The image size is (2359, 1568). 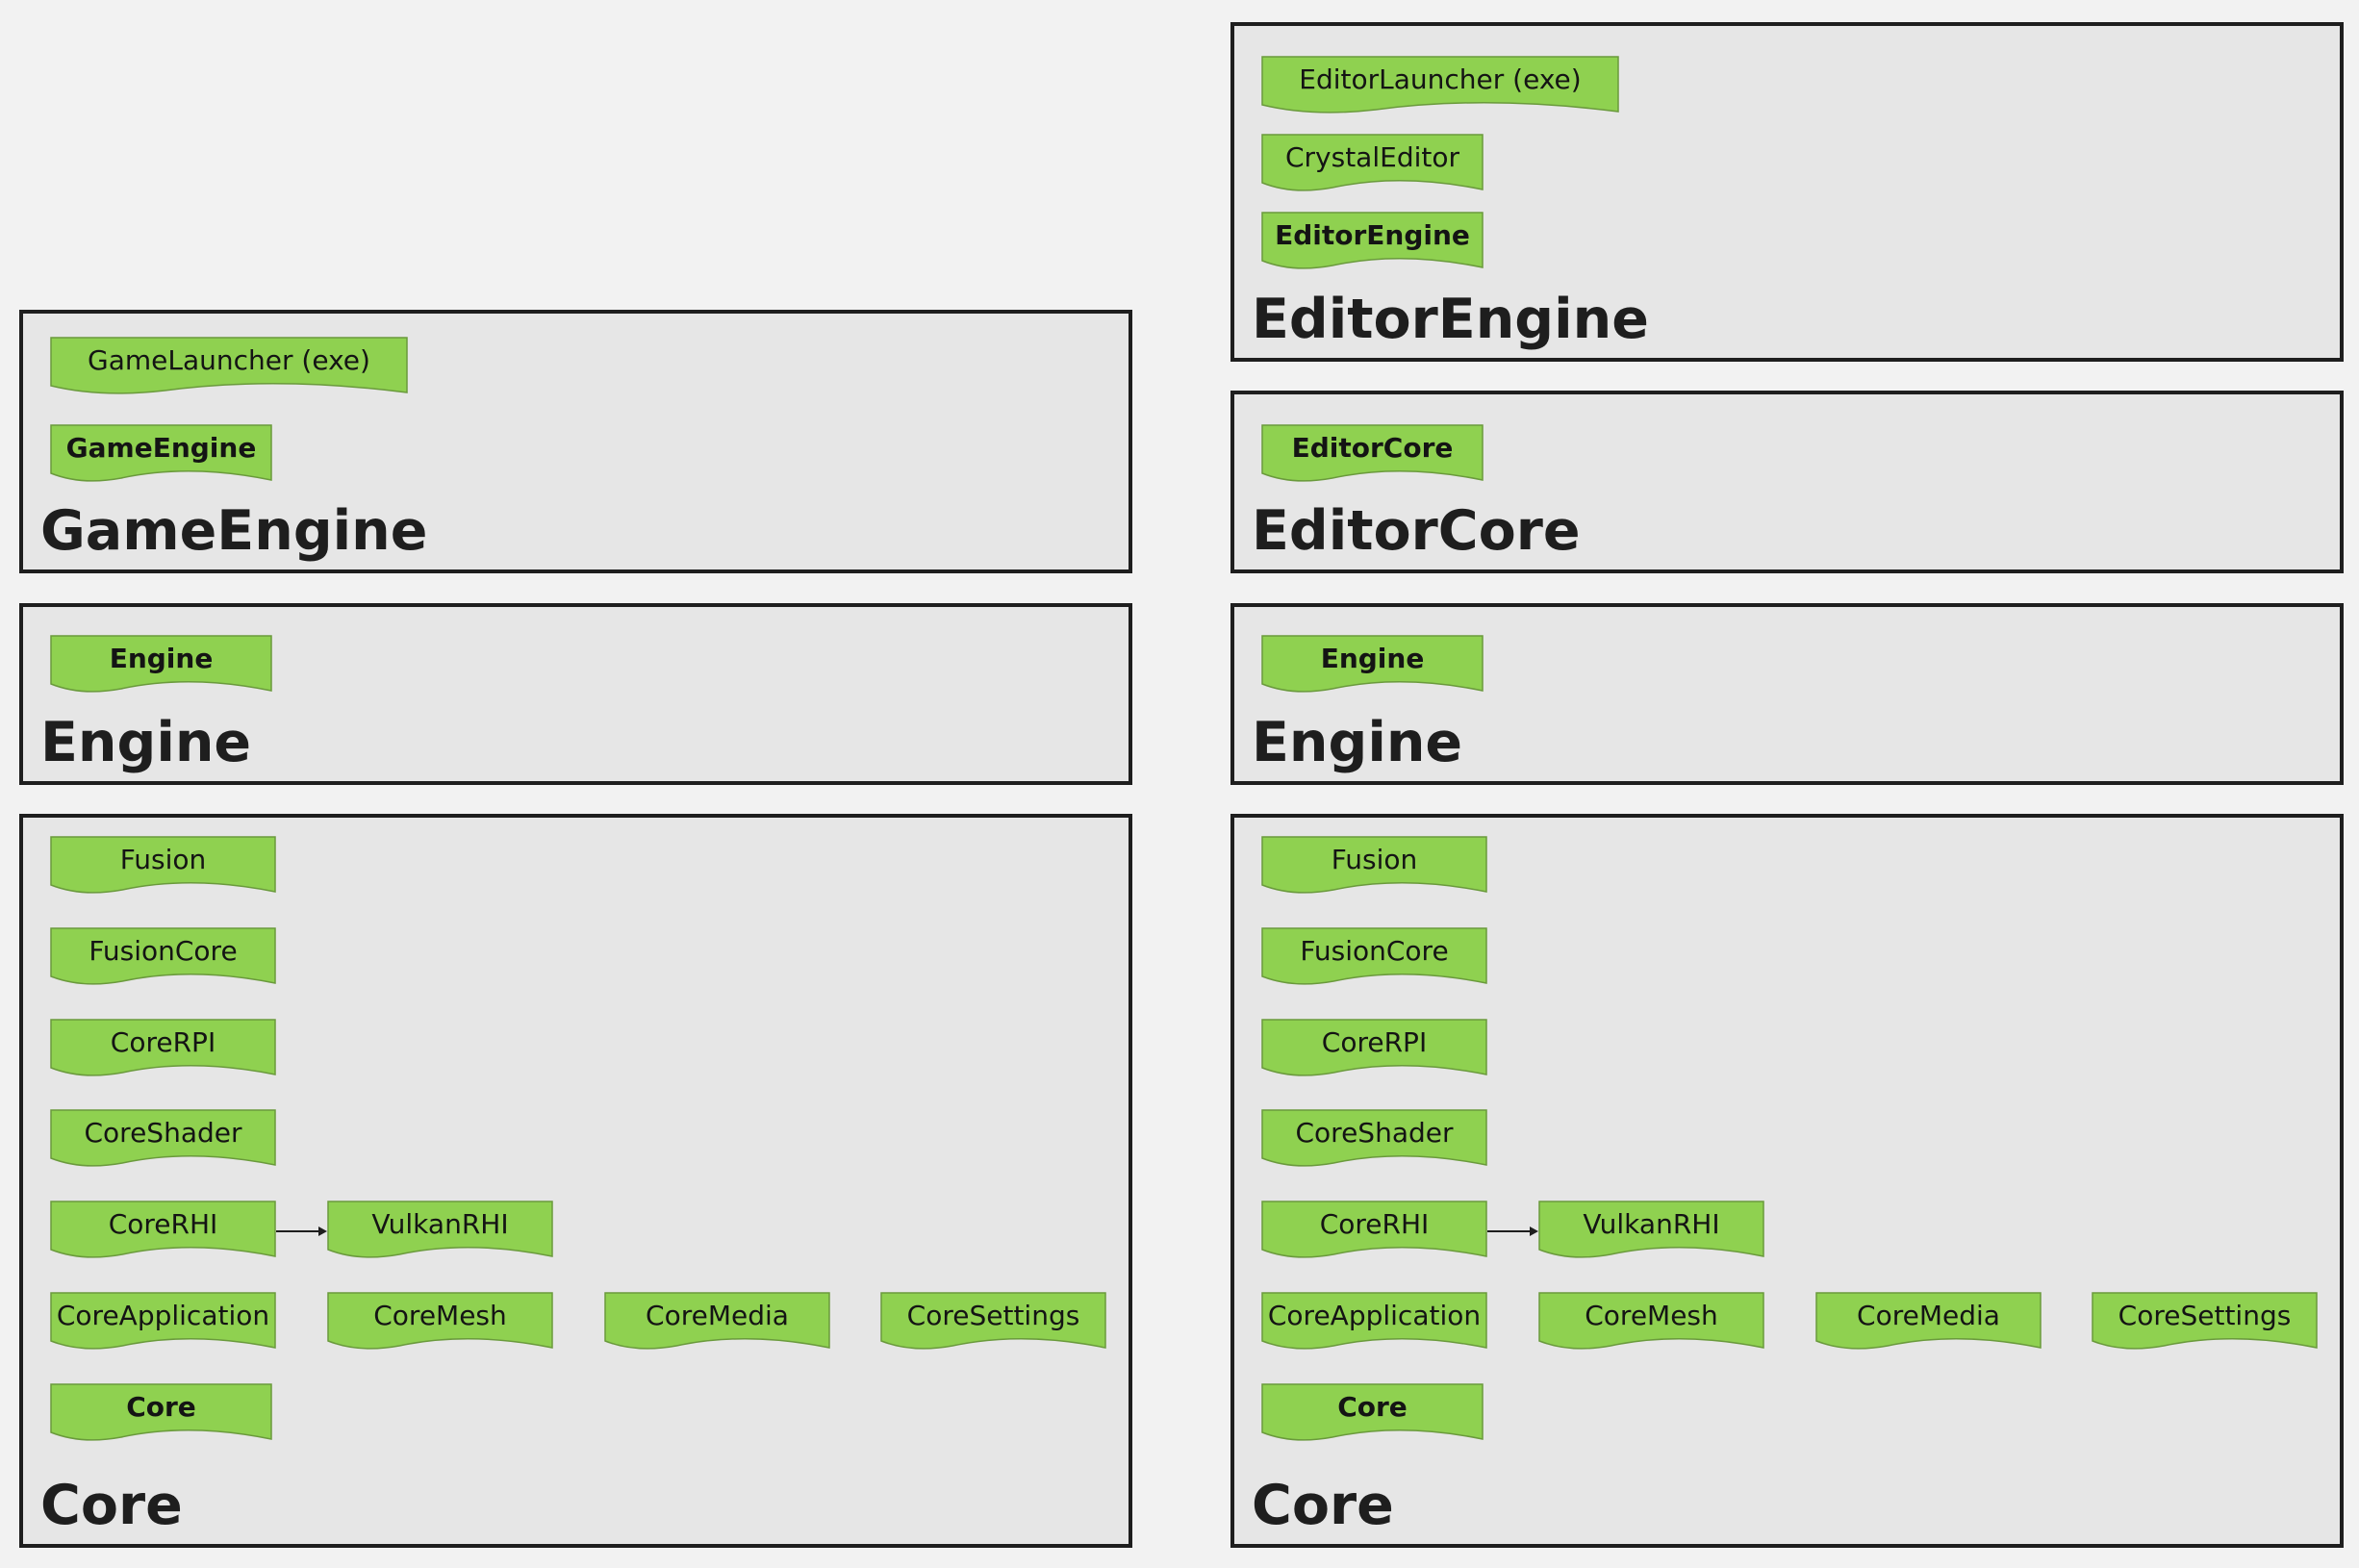 I want to click on frame-title: EditorEngine, so click(x=1450, y=319).